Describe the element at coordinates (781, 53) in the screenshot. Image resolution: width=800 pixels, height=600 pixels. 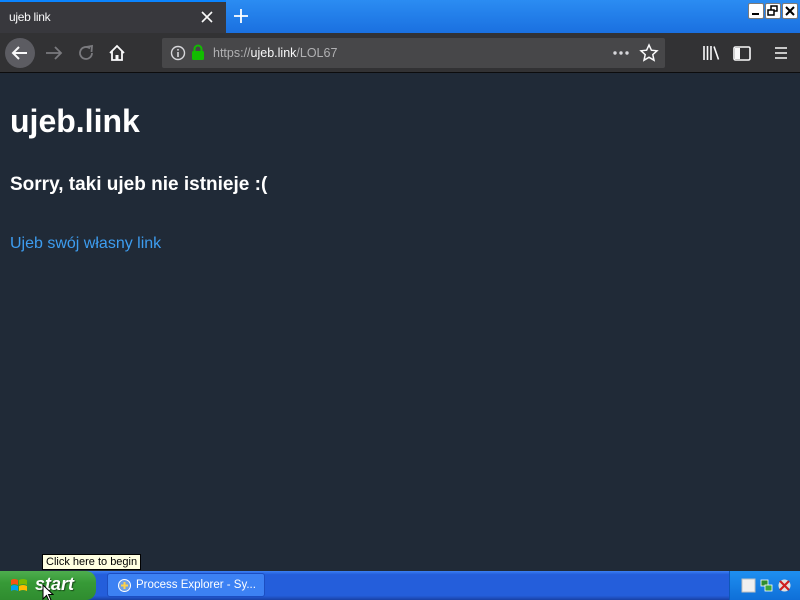
I see `menu-icon` at that location.